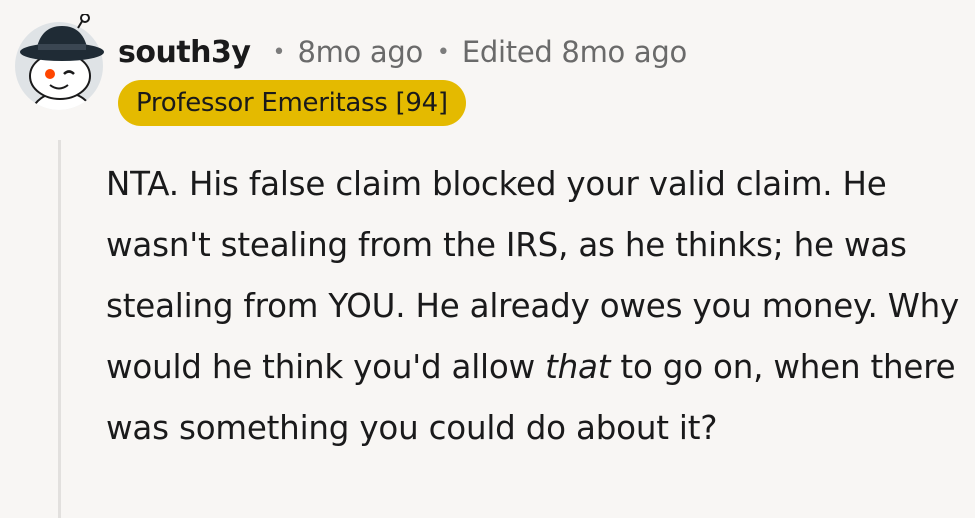 This screenshot has height=518, width=975. What do you see at coordinates (574, 52) in the screenshot?
I see `edited-time: Edited 8mo ago` at bounding box center [574, 52].